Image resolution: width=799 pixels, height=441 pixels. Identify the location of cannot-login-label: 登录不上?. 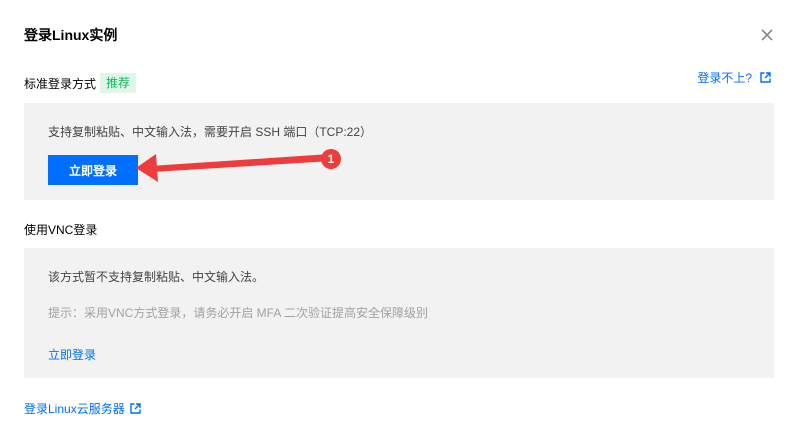
(724, 78).